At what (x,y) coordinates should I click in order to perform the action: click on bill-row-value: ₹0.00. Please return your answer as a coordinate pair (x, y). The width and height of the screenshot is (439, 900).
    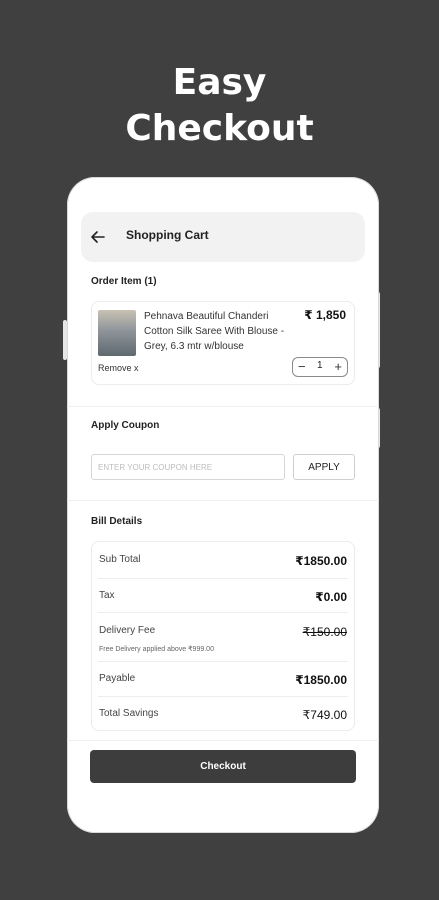
    Looking at the image, I should click on (331, 597).